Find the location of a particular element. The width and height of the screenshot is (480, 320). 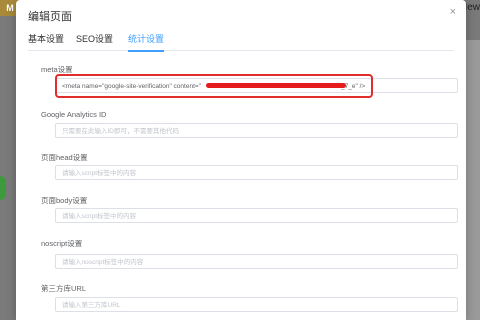

tab-stats-settings: 统计设置 is located at coordinates (146, 42).